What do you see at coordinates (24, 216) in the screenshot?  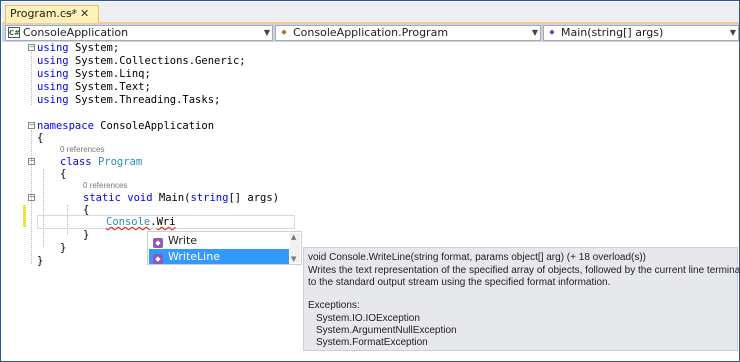 I see `change-indicator` at bounding box center [24, 216].